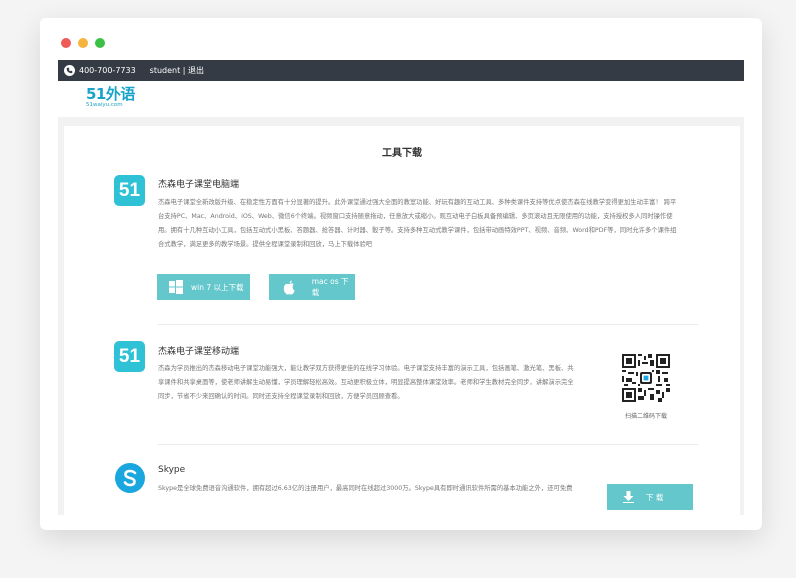  I want to click on skype-download-button: 下 载, so click(650, 497).